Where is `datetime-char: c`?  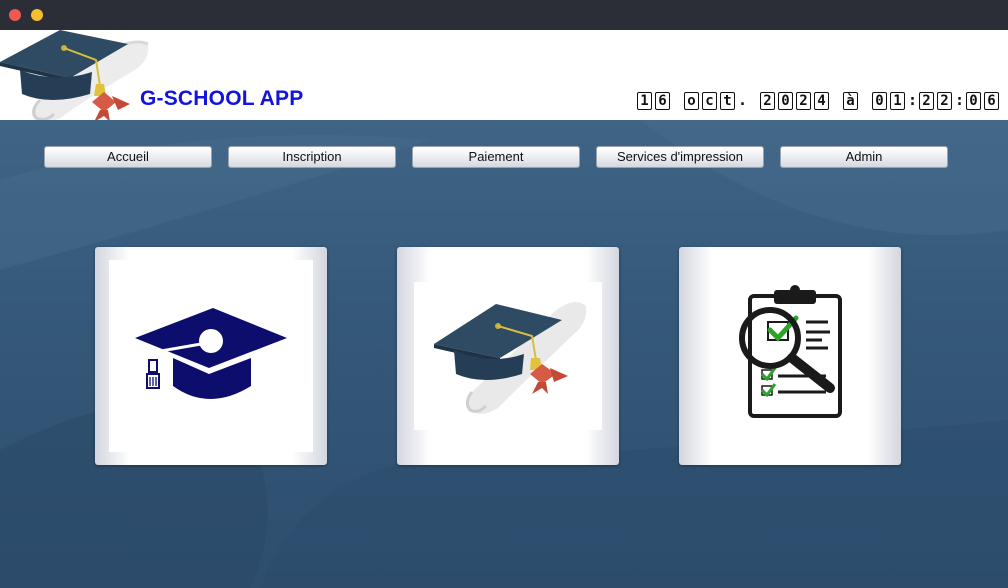 datetime-char: c is located at coordinates (709, 101).